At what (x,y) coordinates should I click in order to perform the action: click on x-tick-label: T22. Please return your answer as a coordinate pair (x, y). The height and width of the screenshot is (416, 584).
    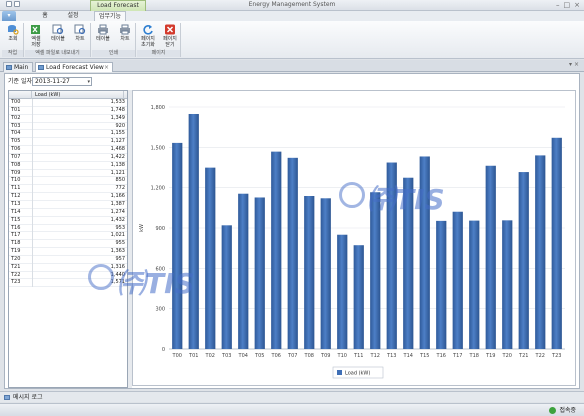
    Looking at the image, I should click on (540, 356).